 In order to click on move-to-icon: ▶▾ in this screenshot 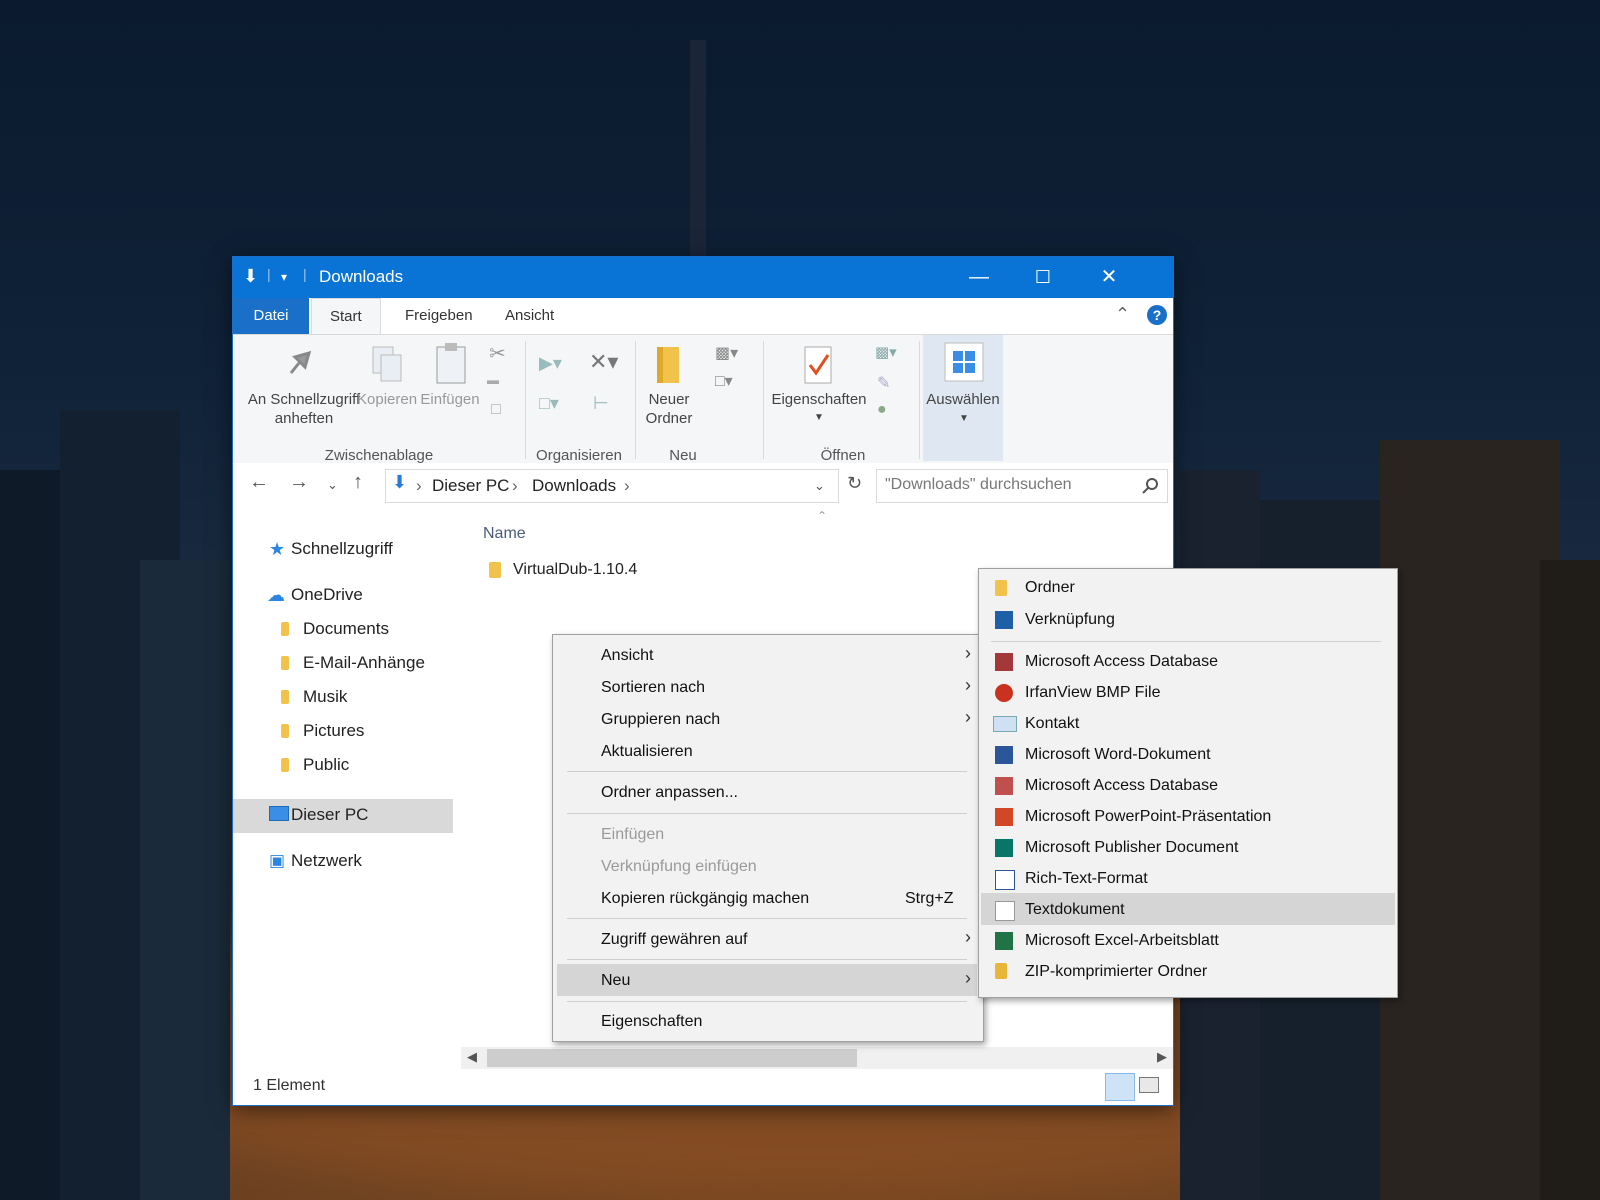, I will do `click(550, 363)`.